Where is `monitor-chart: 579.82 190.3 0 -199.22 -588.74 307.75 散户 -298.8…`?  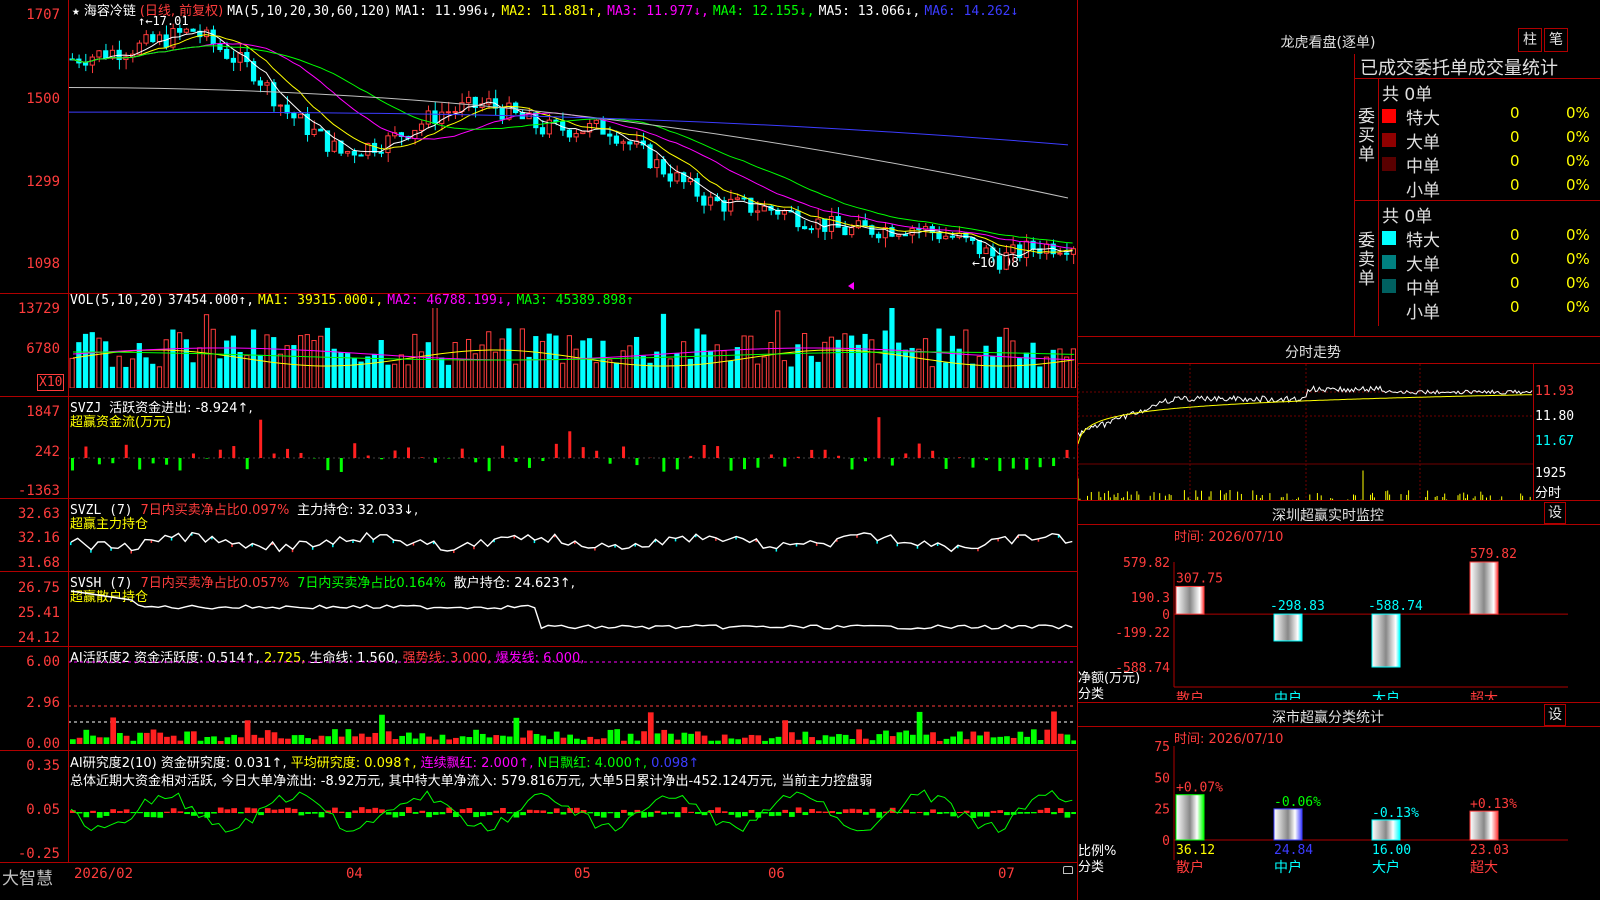
monitor-chart: 579.82 190.3 0 -199.22 -588.74 307.75 散户 -298.8… is located at coordinates (1339, 620).